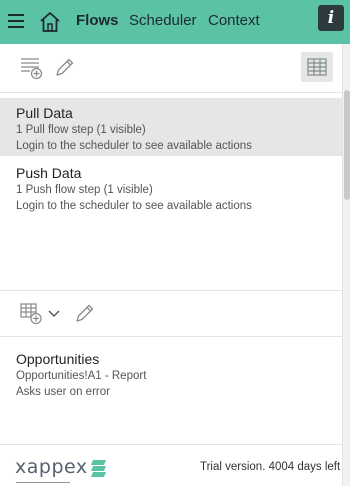 Image resolution: width=350 pixels, height=486 pixels. Describe the element at coordinates (171, 444) in the screenshot. I see `footer-divider` at that location.